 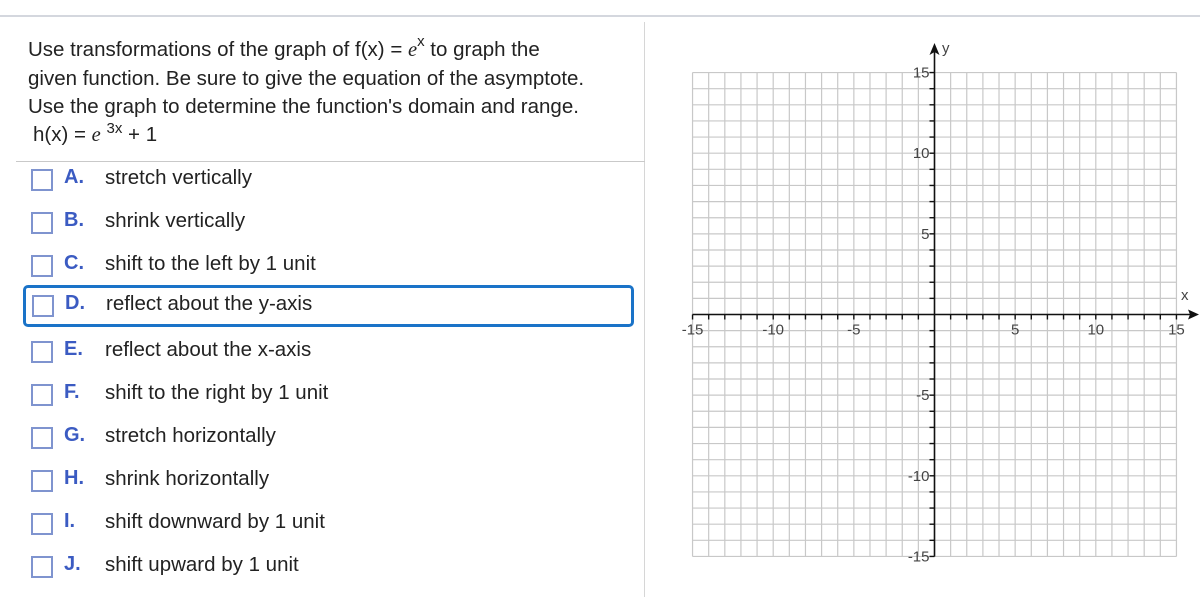 What do you see at coordinates (922, 395) in the screenshot?
I see `y-tick-label: -5` at bounding box center [922, 395].